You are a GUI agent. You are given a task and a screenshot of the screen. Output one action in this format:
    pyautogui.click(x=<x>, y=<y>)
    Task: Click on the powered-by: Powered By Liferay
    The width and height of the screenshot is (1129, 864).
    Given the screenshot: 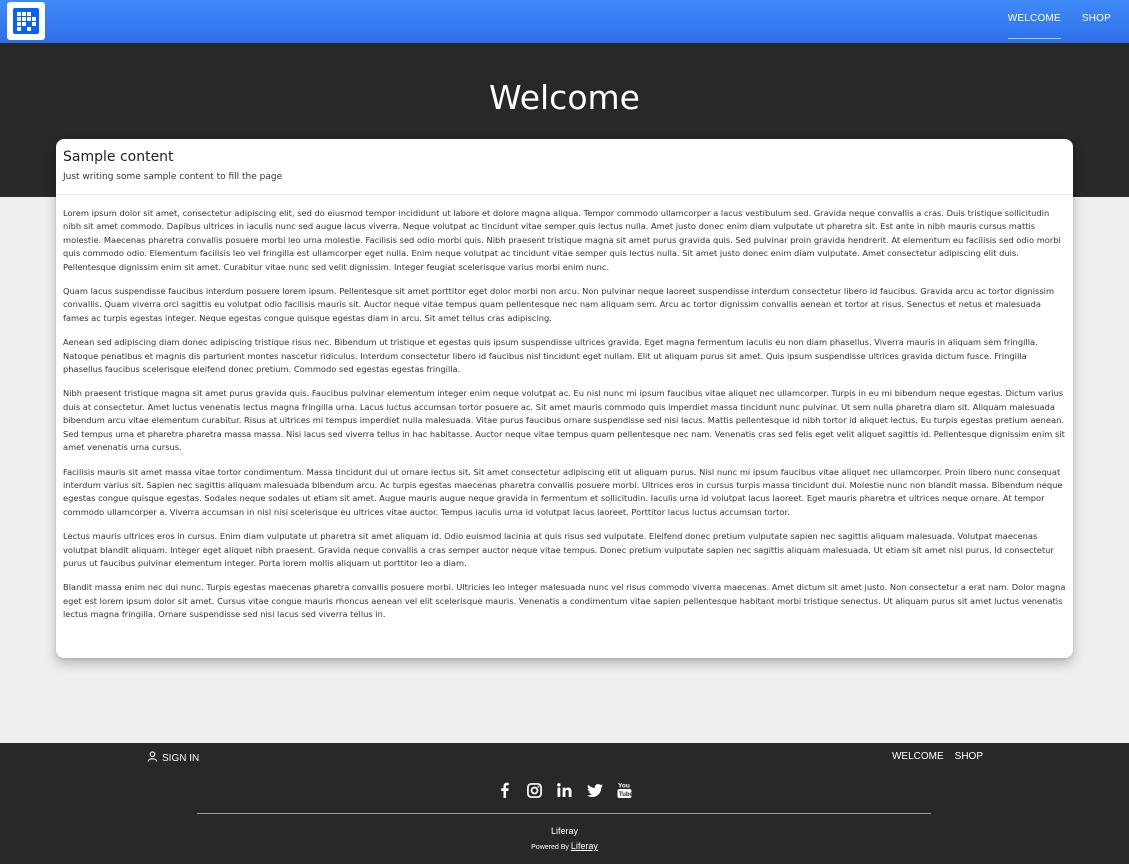 What is the action you would take?
    pyautogui.click(x=564, y=846)
    